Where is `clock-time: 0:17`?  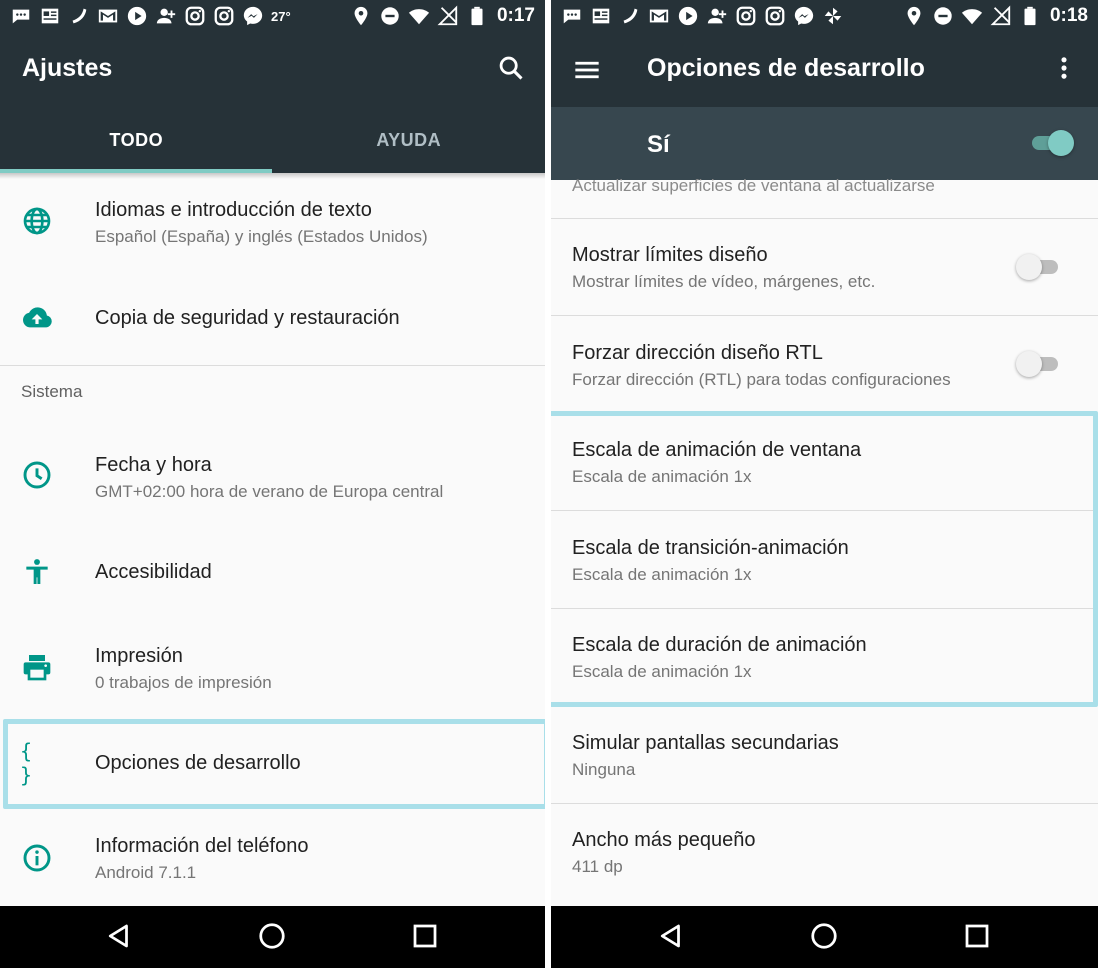 clock-time: 0:17 is located at coordinates (515, 15).